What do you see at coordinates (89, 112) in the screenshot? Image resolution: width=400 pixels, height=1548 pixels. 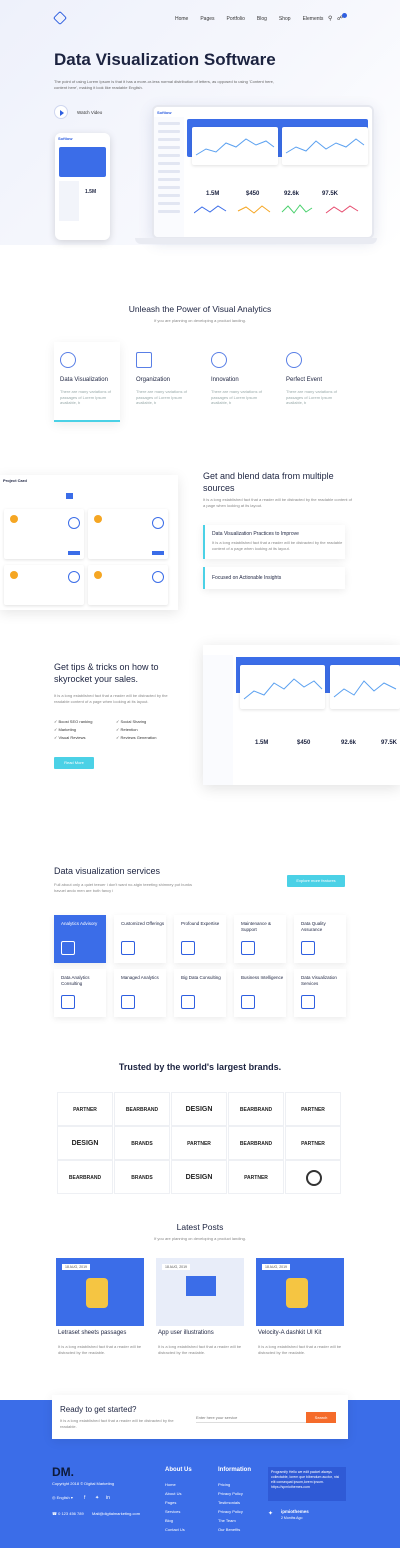 I see `watch-video-link: Watch Video` at bounding box center [89, 112].